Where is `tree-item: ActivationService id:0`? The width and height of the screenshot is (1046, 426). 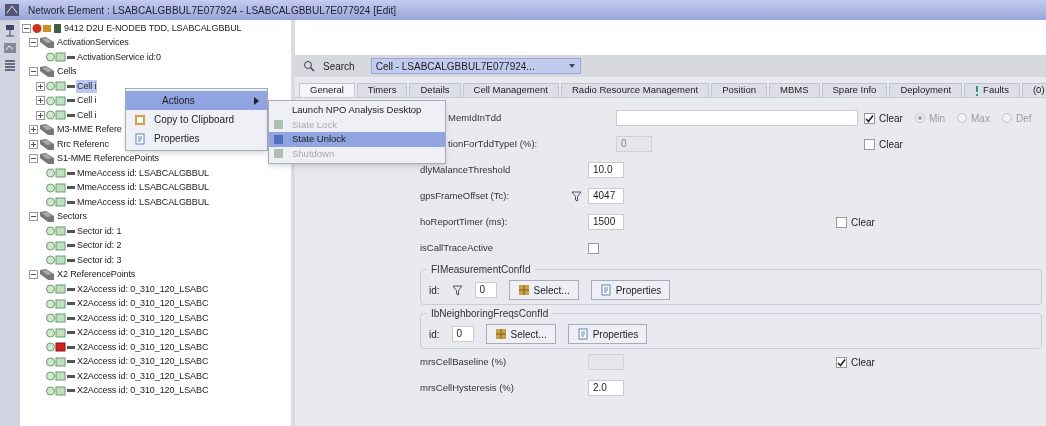
tree-item: ActivationService id:0 is located at coordinates (119, 57).